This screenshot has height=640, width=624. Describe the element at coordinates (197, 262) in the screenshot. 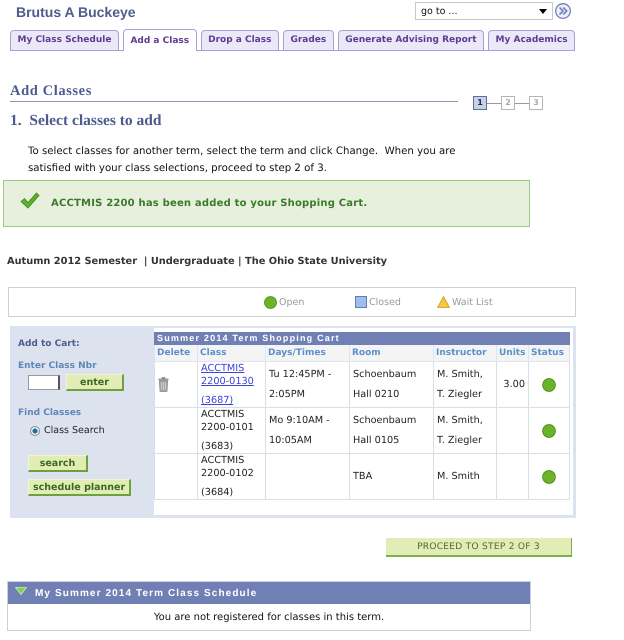

I see `term-info: Autumn 2012 Semester | Undergraduate | The Ohio State University` at that location.